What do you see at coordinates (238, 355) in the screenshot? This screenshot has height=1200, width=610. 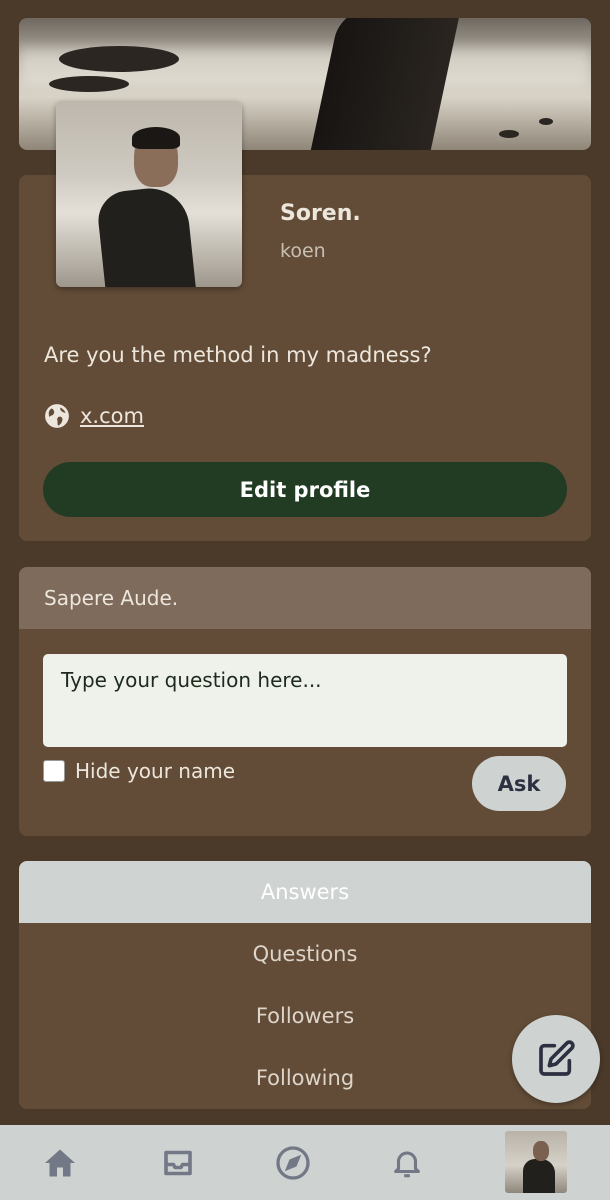 I see `profile-bio: Are you the method in my madness?` at bounding box center [238, 355].